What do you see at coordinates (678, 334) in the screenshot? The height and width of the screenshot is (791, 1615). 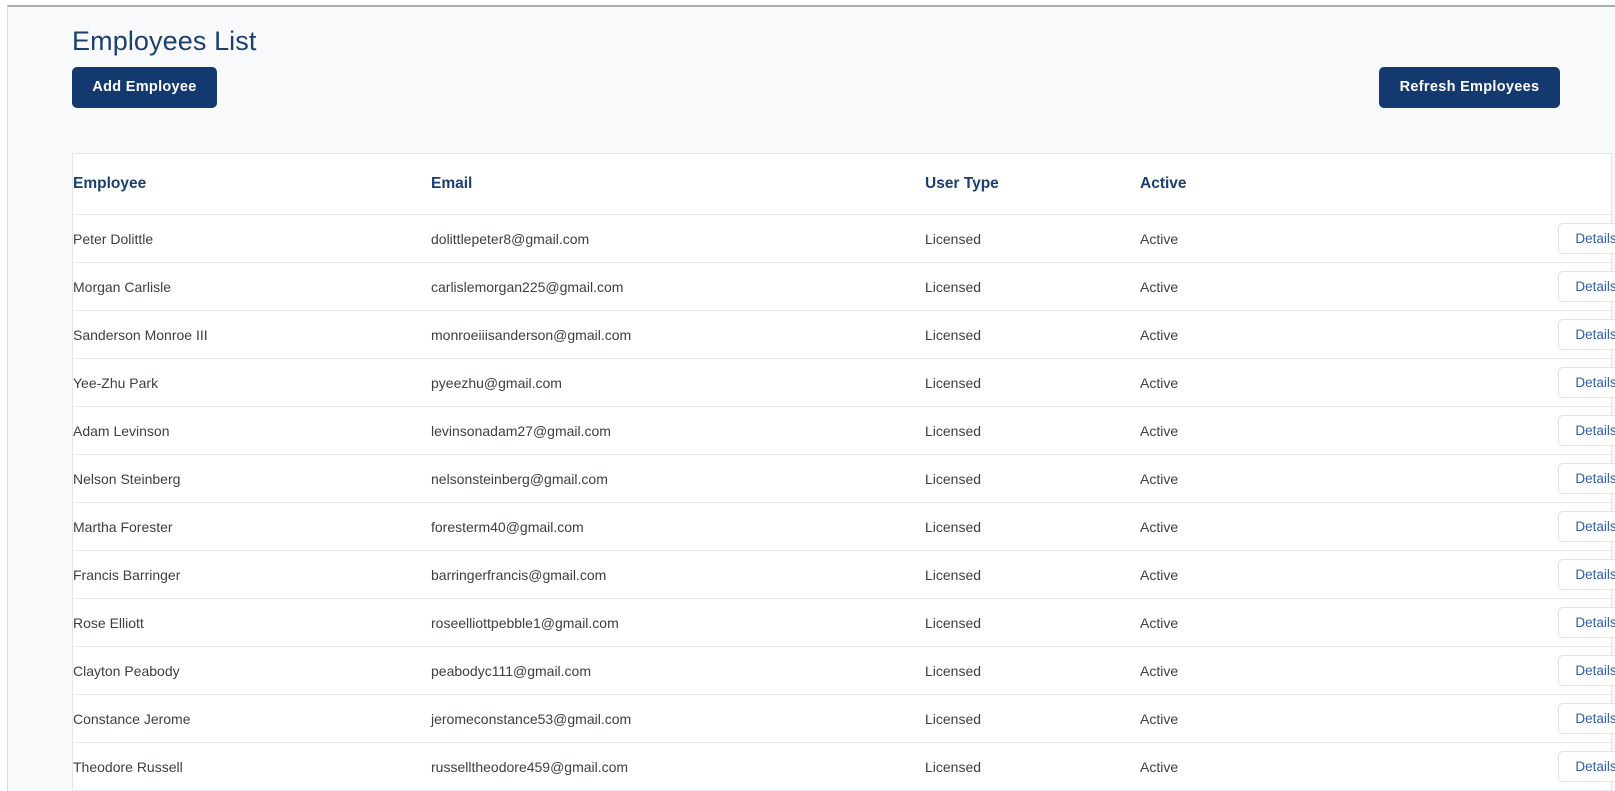 I see `cell-employee-email: monroeiiisanderson@gmail.com` at bounding box center [678, 334].